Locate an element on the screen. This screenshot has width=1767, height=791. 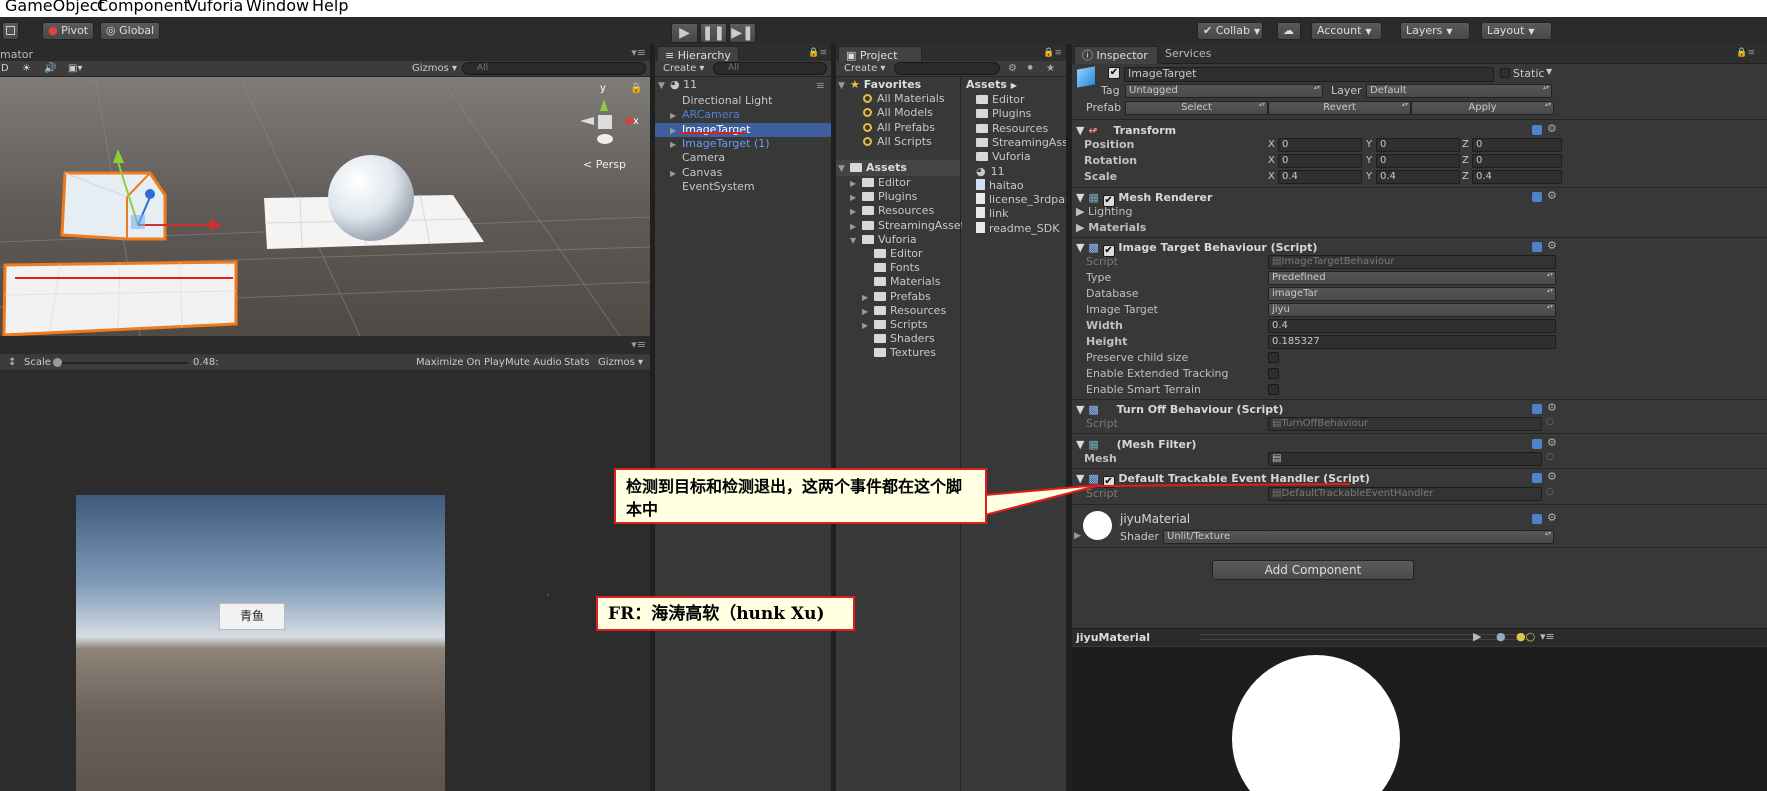
callout-events-note: 检测到目标和检测退出，这两个事件都在这个脚本中 is located at coordinates (800, 496).